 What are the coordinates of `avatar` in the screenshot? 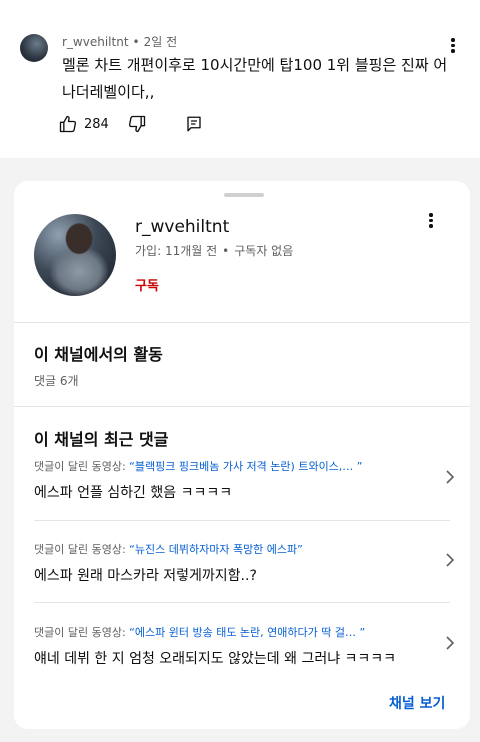 It's located at (34, 48).